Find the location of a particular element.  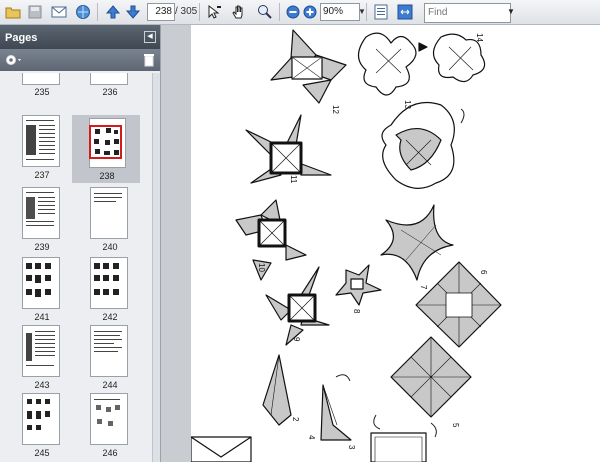

thumbnail-237: 237 is located at coordinates (42, 149).